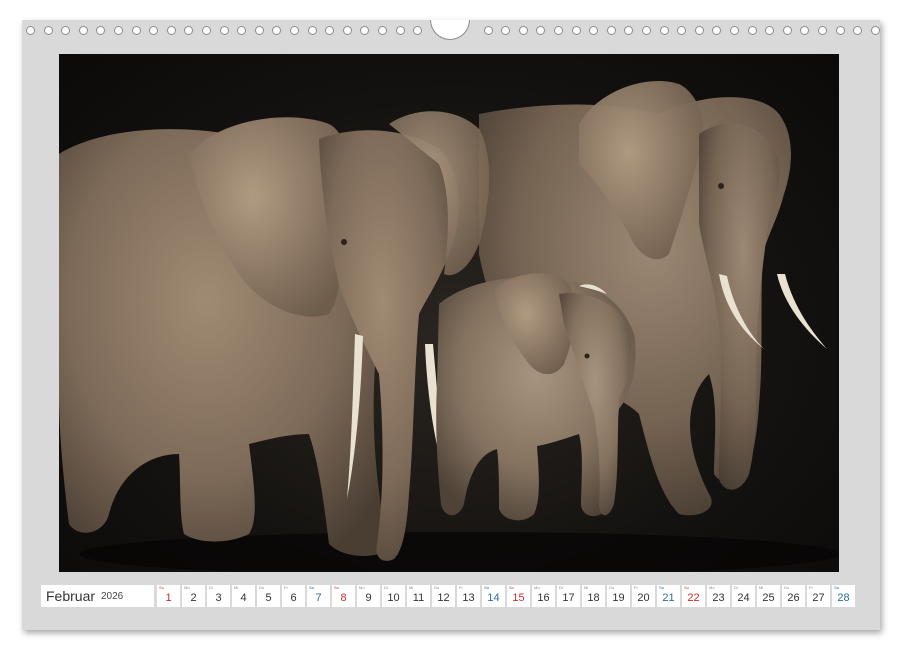 This screenshot has height=648, width=899. I want to click on day-cell: Di 24, so click(743, 596).